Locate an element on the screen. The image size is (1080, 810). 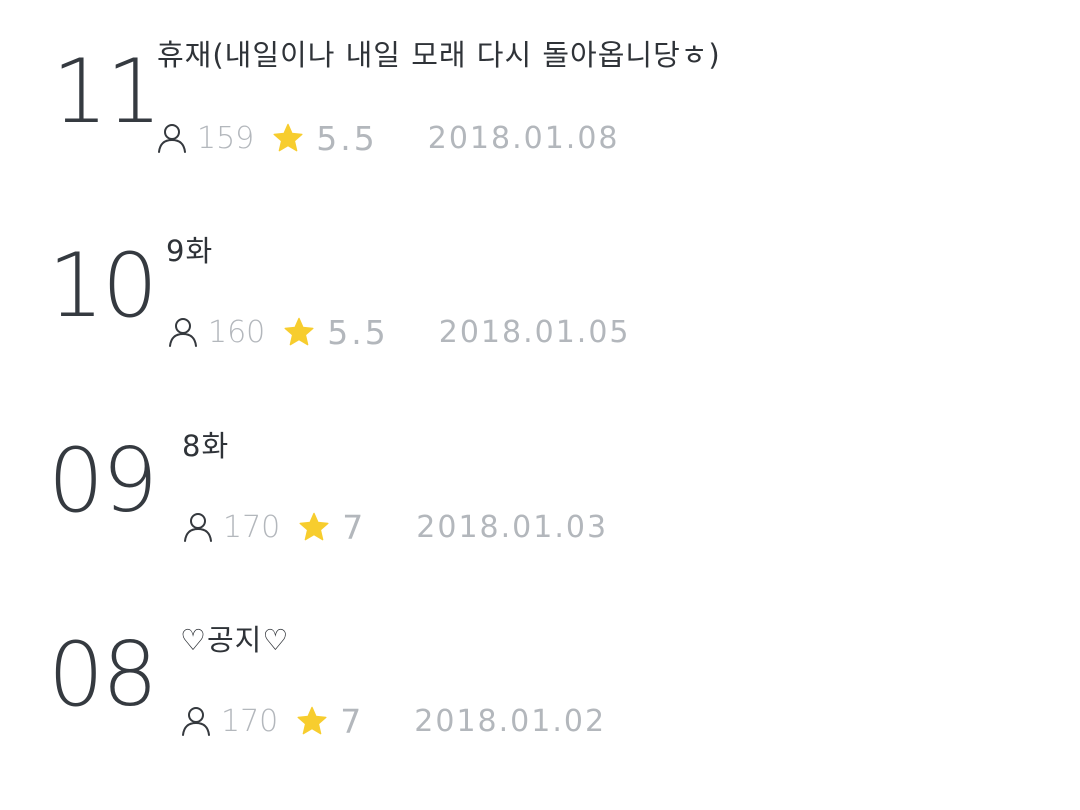
episode-title: 9화 is located at coordinates (190, 251).